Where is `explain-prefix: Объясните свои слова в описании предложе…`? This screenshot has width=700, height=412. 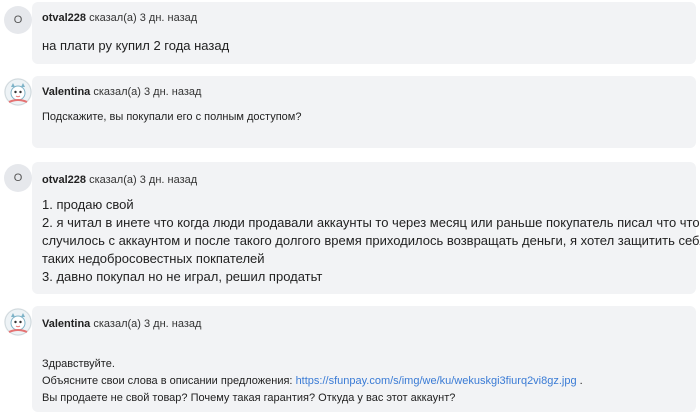
explain-prefix: Объясните свои слова в описании предложе… is located at coordinates (169, 381).